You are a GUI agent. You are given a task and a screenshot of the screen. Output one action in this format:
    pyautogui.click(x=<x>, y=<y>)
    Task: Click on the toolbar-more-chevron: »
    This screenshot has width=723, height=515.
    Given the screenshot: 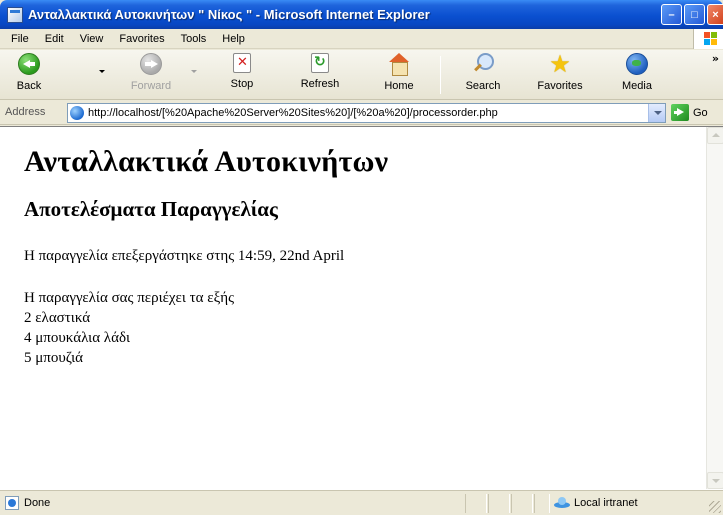 What is the action you would take?
    pyautogui.click(x=715, y=58)
    